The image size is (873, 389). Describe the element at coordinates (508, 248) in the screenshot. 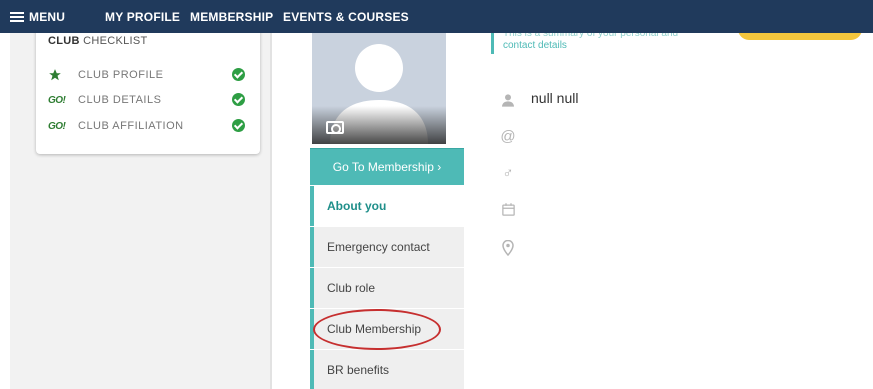

I see `location-pin-icon` at that location.